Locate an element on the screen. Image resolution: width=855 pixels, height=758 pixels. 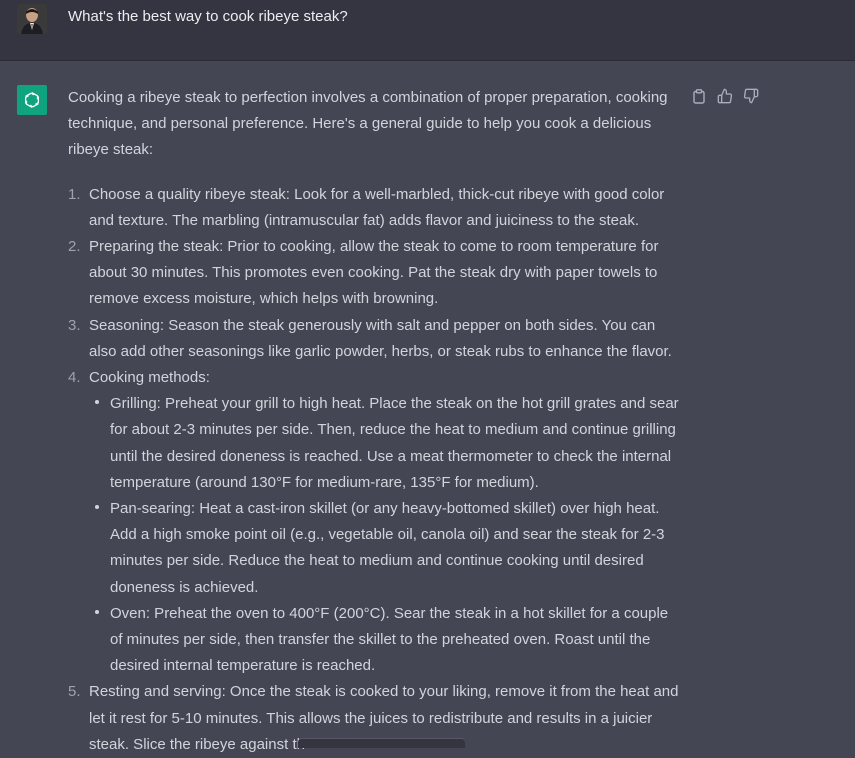
list-number: 3. is located at coordinates (74, 325).